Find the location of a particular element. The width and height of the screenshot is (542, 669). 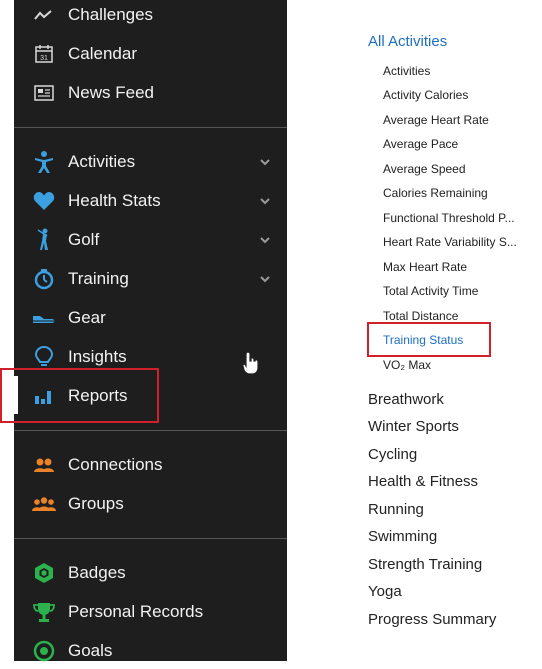

category-item: Progress Summary is located at coordinates (432, 619).